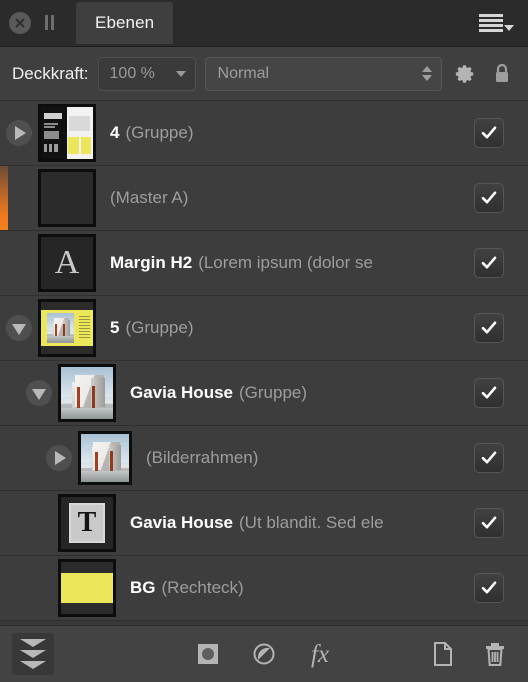 This screenshot has width=528, height=682. I want to click on layer-name: 4, so click(115, 132).